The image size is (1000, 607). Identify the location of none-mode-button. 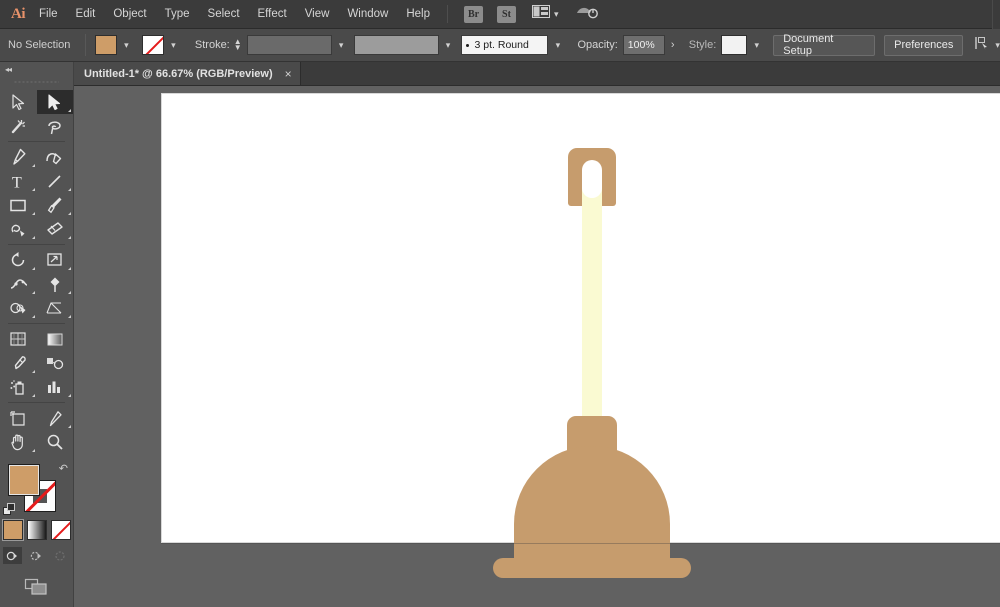
(60, 530).